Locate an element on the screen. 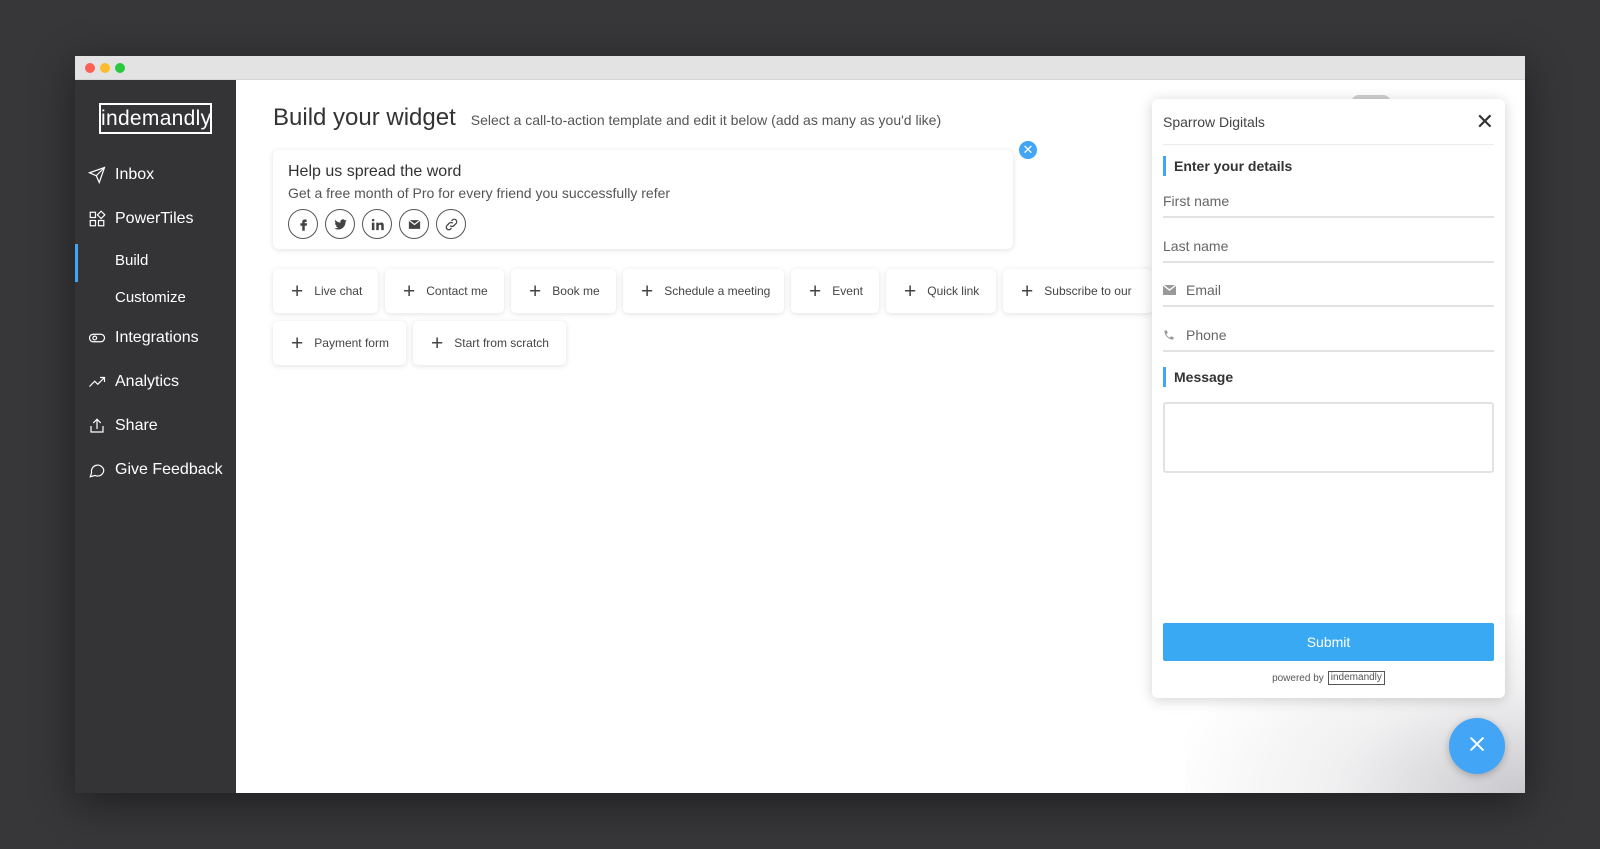  sidebar-item-label: Integrations is located at coordinates (157, 337).